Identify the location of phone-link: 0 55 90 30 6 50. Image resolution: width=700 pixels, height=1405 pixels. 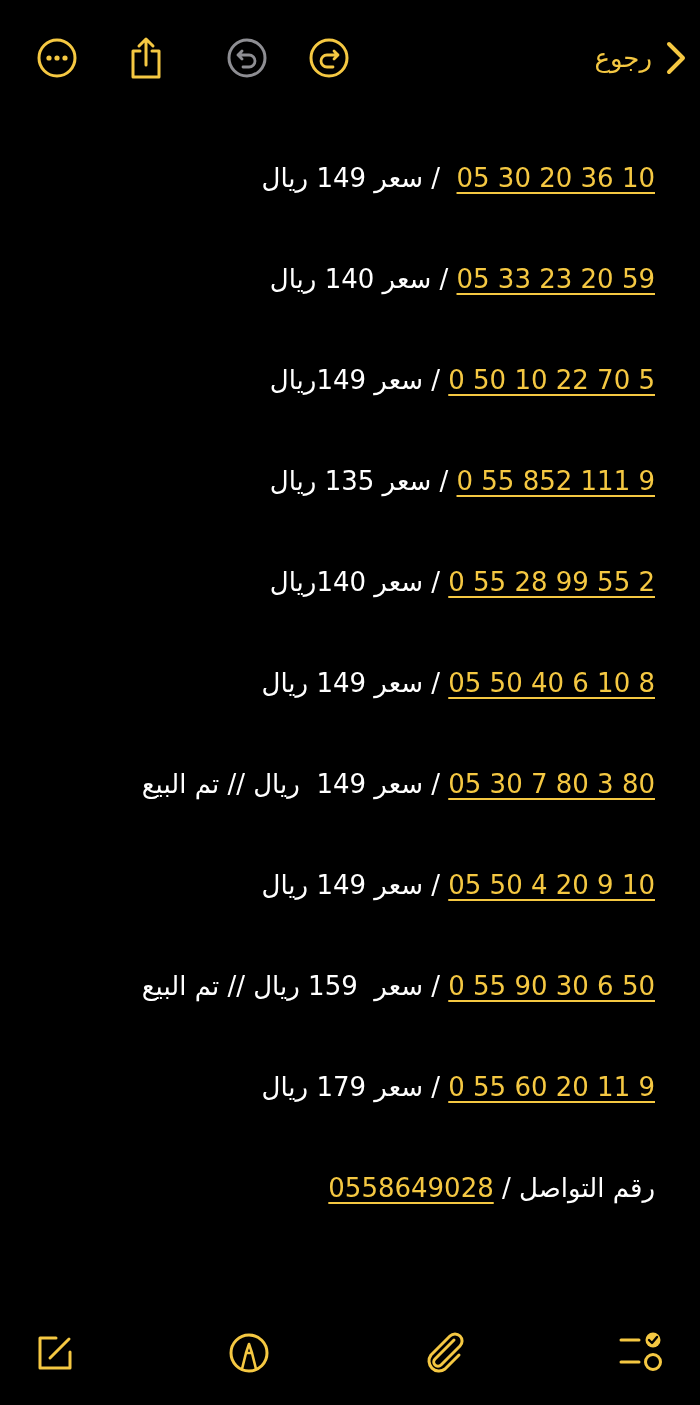
(551, 986).